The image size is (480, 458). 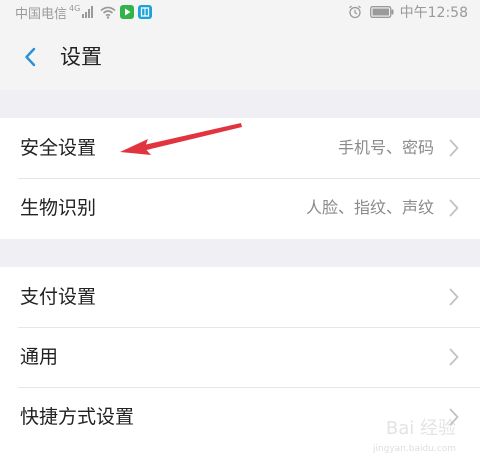 What do you see at coordinates (41, 14) in the screenshot?
I see `carrier-name: 中国电信` at bounding box center [41, 14].